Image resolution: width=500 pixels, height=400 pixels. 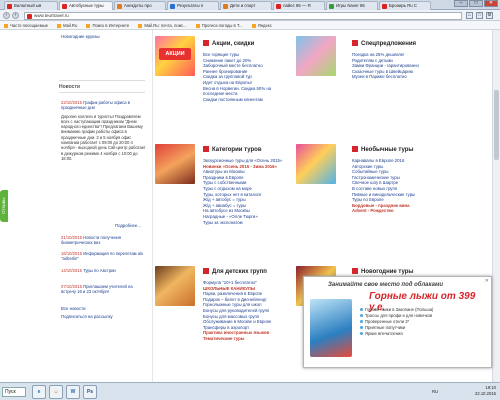 I want to click on section-title-categories: Категории туров, so click(x=232, y=149).